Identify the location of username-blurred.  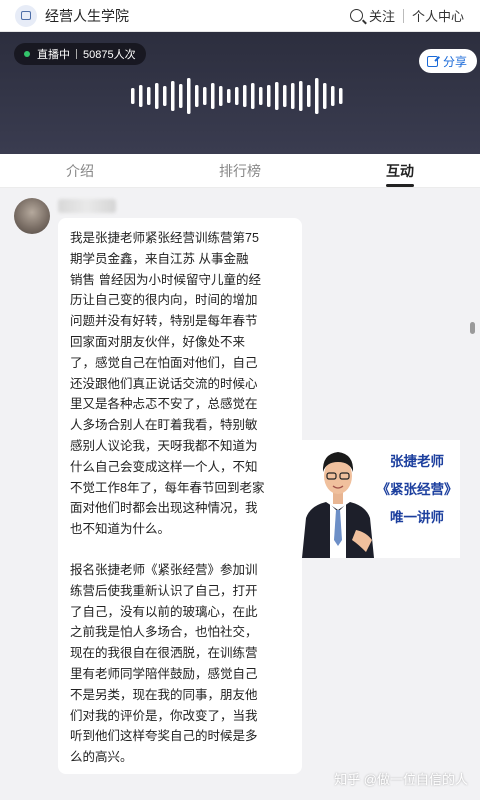
(87, 206).